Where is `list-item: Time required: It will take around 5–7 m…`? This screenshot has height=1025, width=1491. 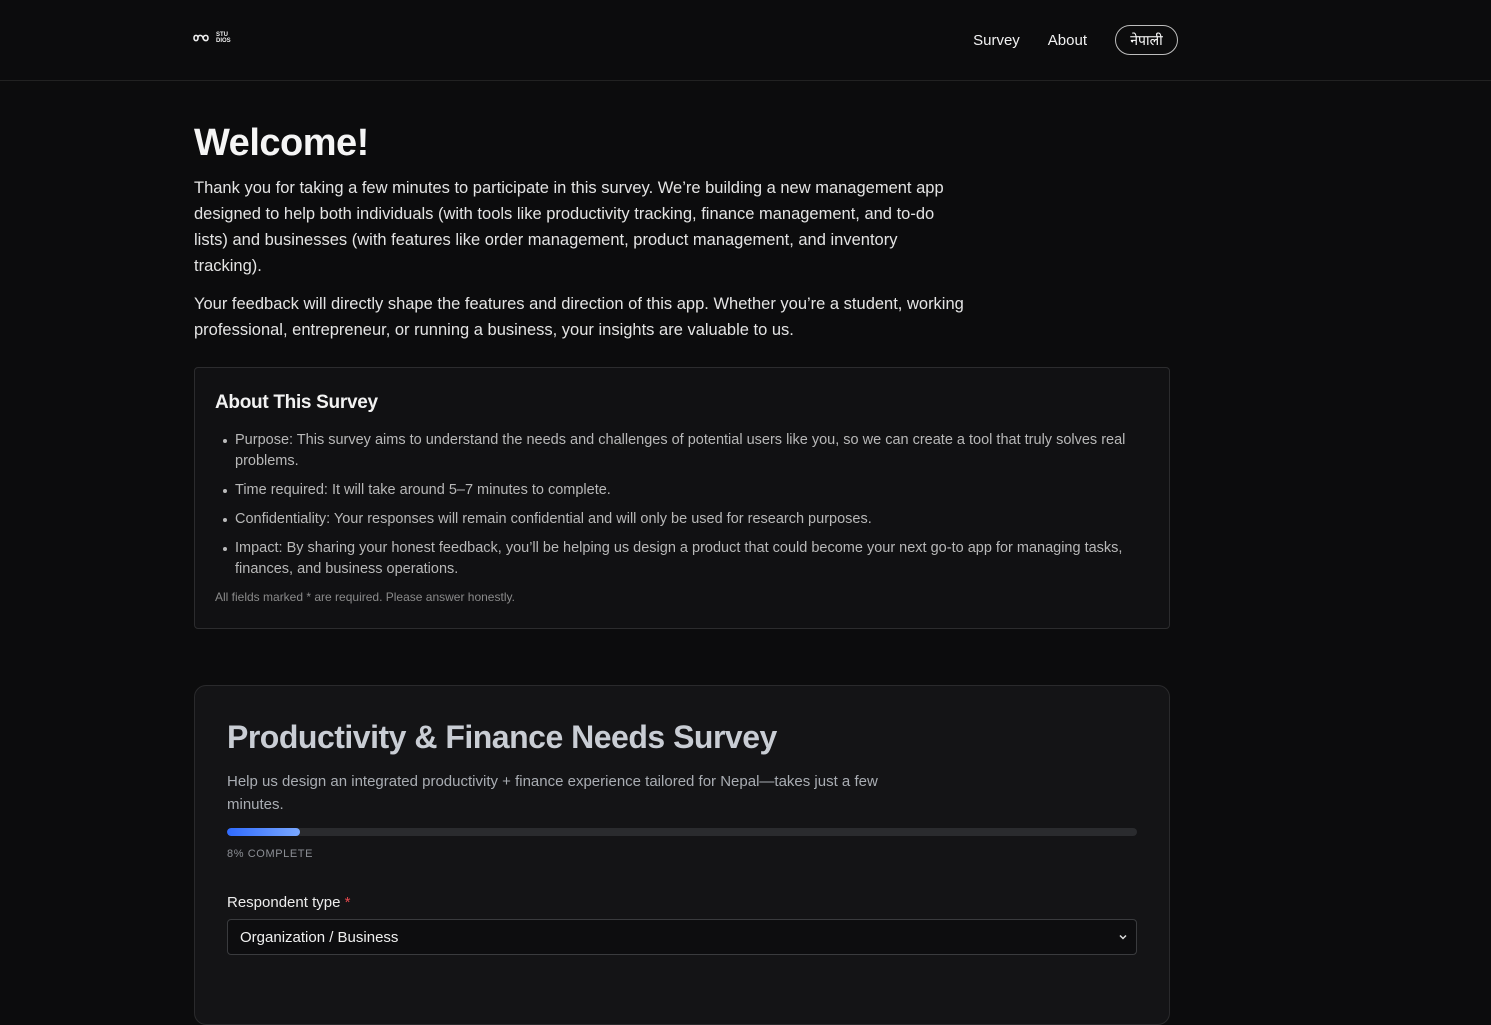 list-item: Time required: It will take around 5–7 m… is located at coordinates (682, 490).